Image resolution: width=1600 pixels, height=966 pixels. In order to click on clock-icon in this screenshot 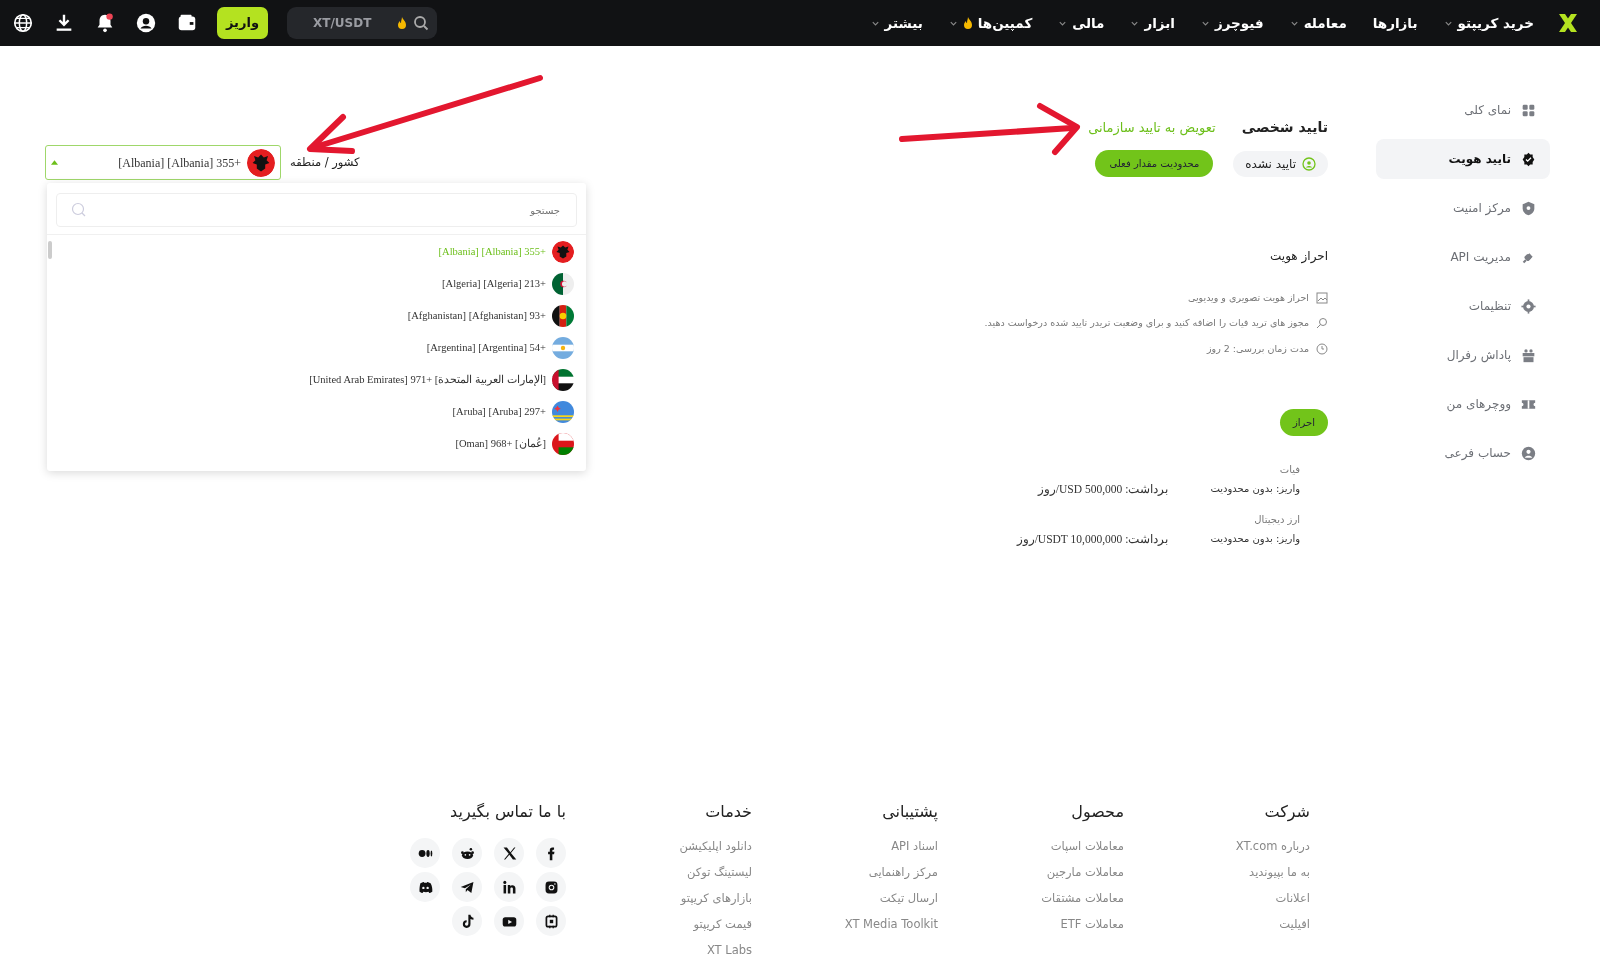, I will do `click(1322, 348)`.